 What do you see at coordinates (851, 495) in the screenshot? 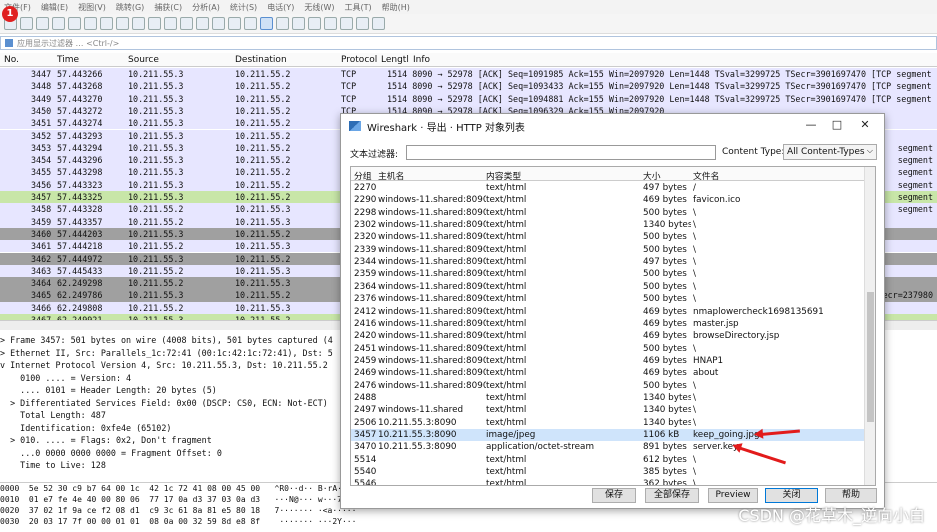
I see `help-button: 帮助` at bounding box center [851, 495].